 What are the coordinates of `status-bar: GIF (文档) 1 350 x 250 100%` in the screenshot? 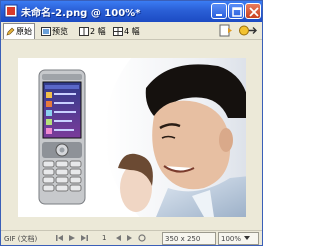 It's located at (131, 237).